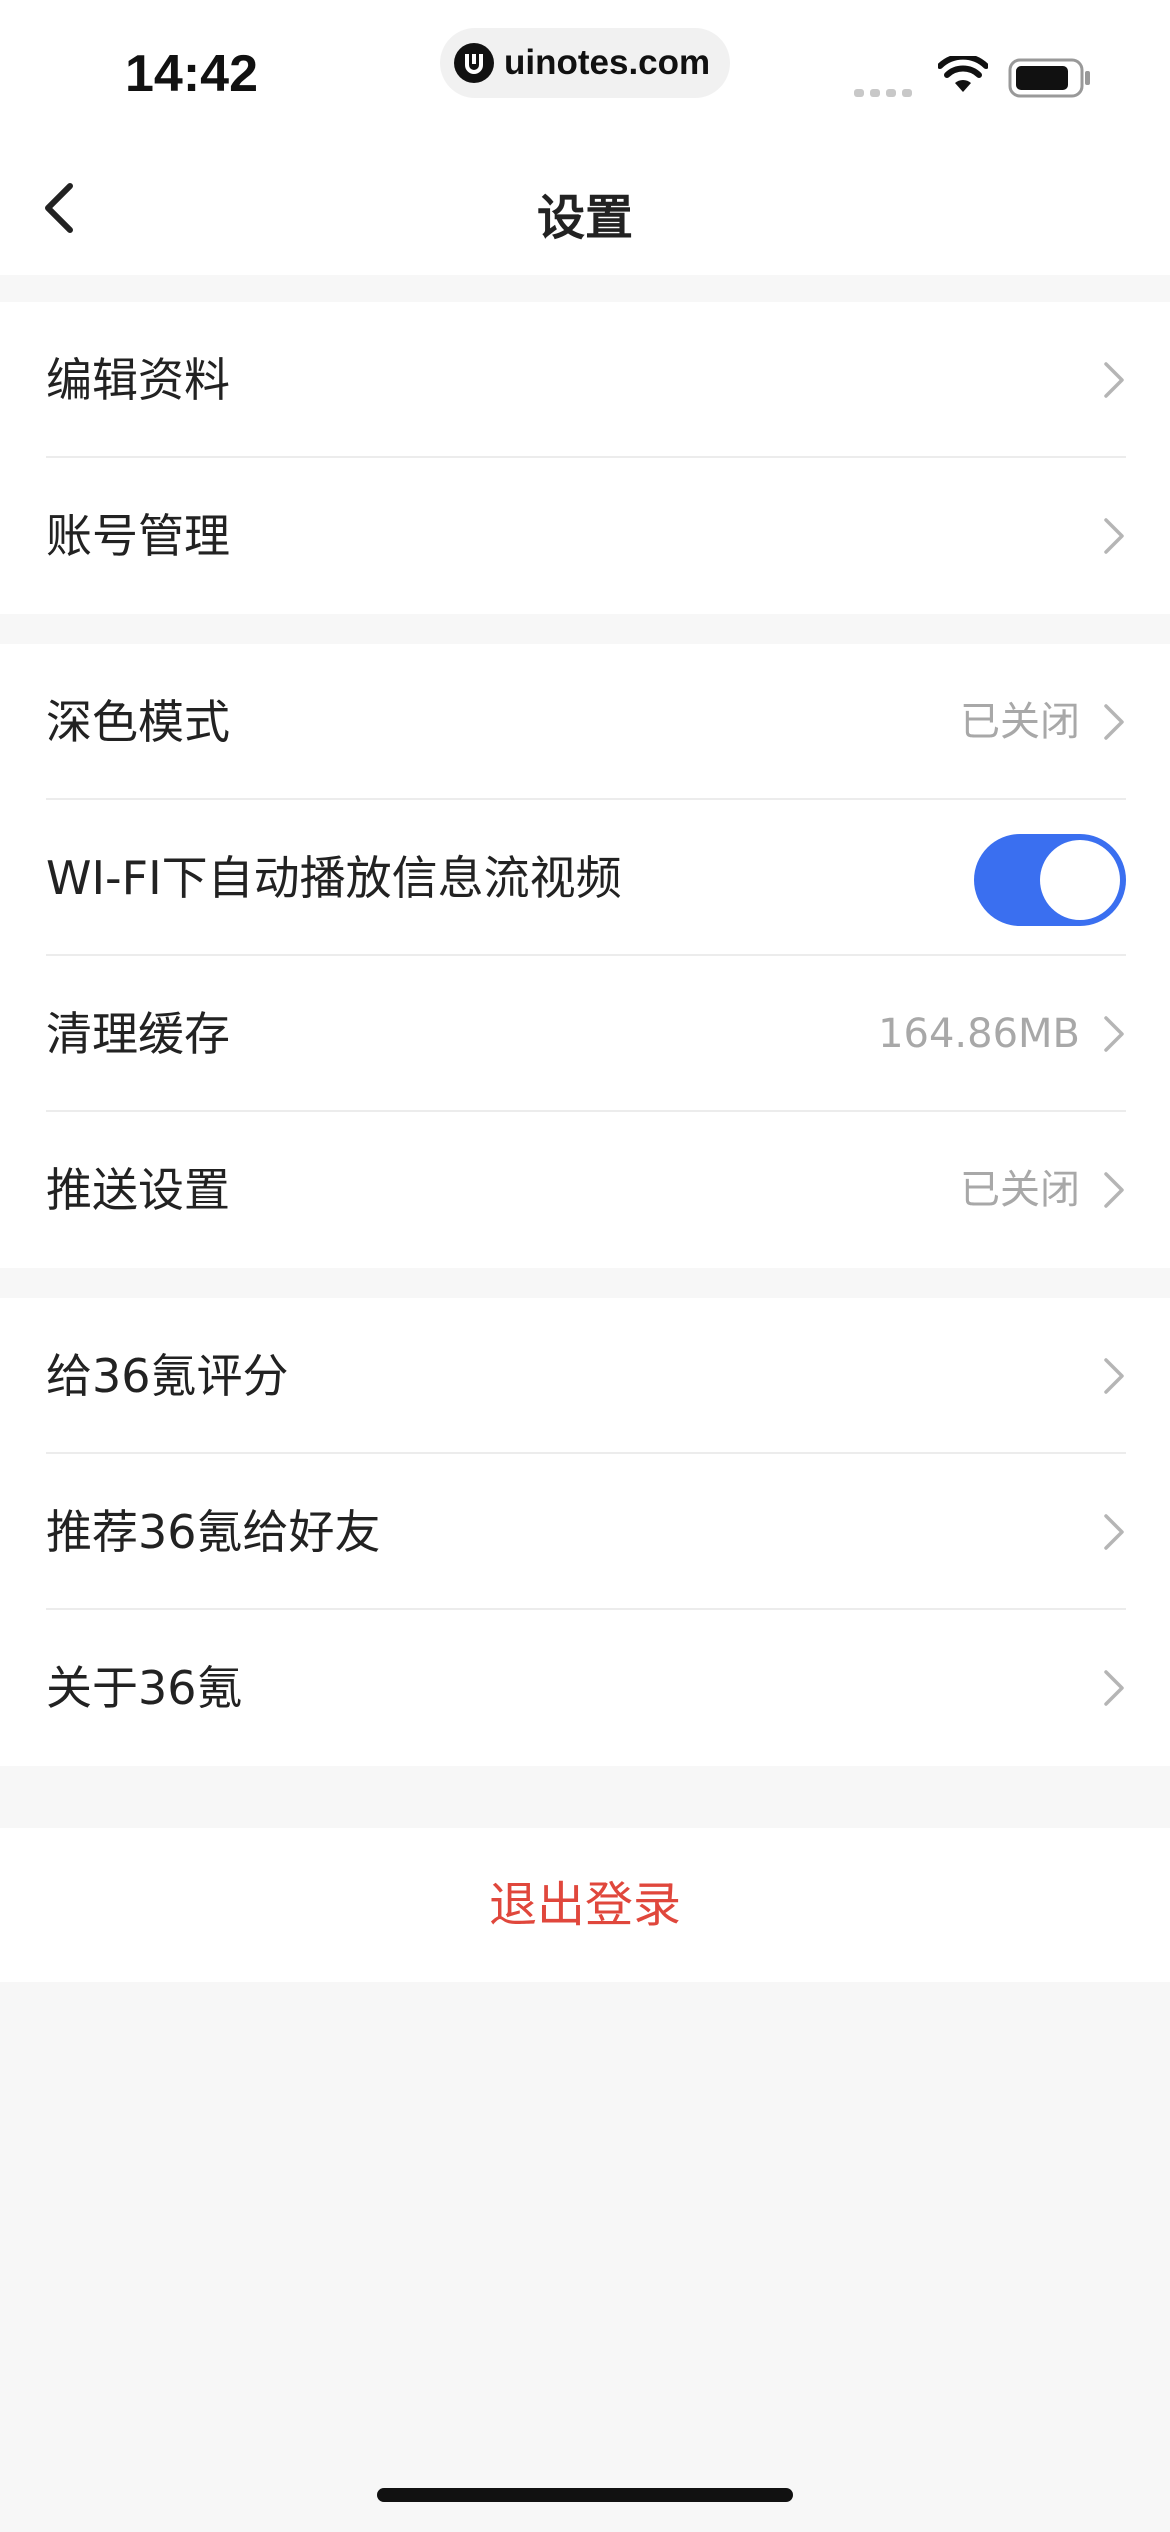  Describe the element at coordinates (138, 722) in the screenshot. I see `row-label: 深色模式` at that location.